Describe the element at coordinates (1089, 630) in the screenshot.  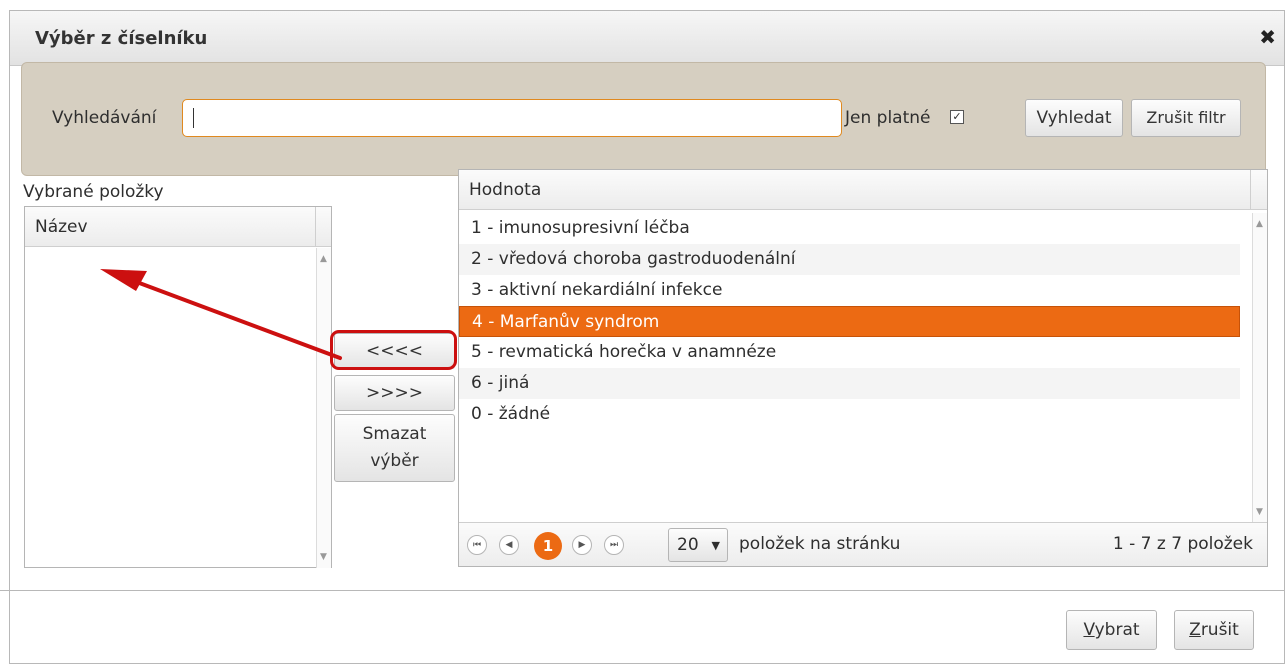
I see `select-accesskey: V` at that location.